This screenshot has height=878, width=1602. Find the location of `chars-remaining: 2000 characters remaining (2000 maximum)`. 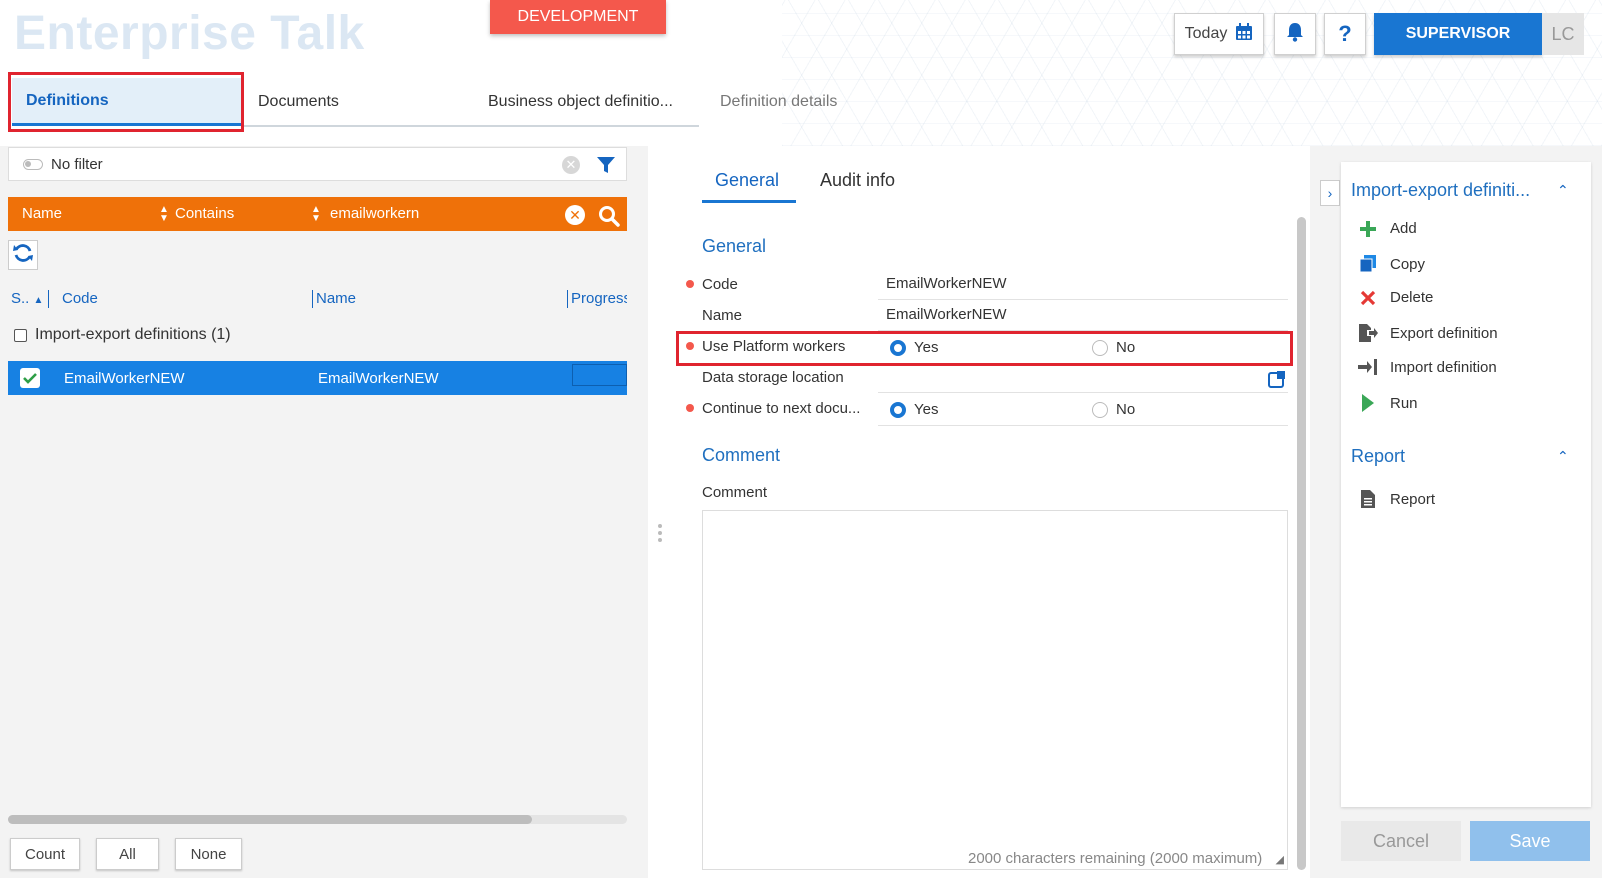

chars-remaining: 2000 characters remaining (2000 maximum) is located at coordinates (1115, 858).